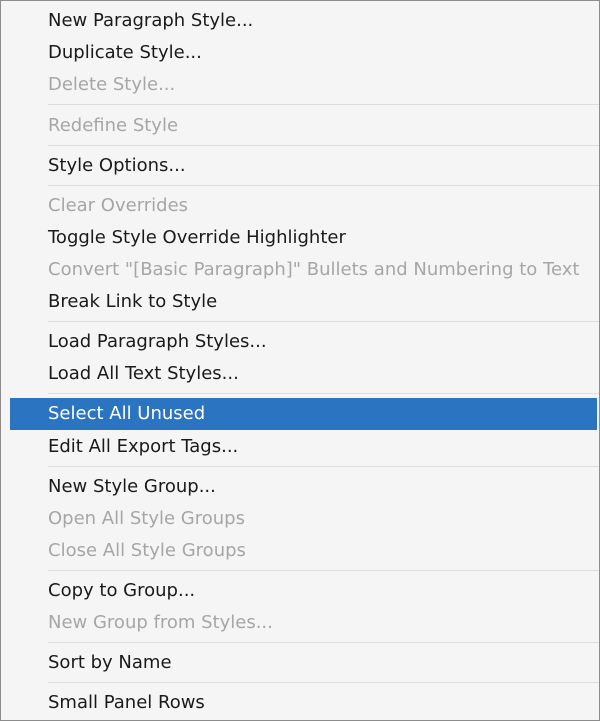 The height and width of the screenshot is (721, 600). Describe the element at coordinates (300, 302) in the screenshot. I see `menu-item-break-link-to-style: Break Link to Style` at that location.